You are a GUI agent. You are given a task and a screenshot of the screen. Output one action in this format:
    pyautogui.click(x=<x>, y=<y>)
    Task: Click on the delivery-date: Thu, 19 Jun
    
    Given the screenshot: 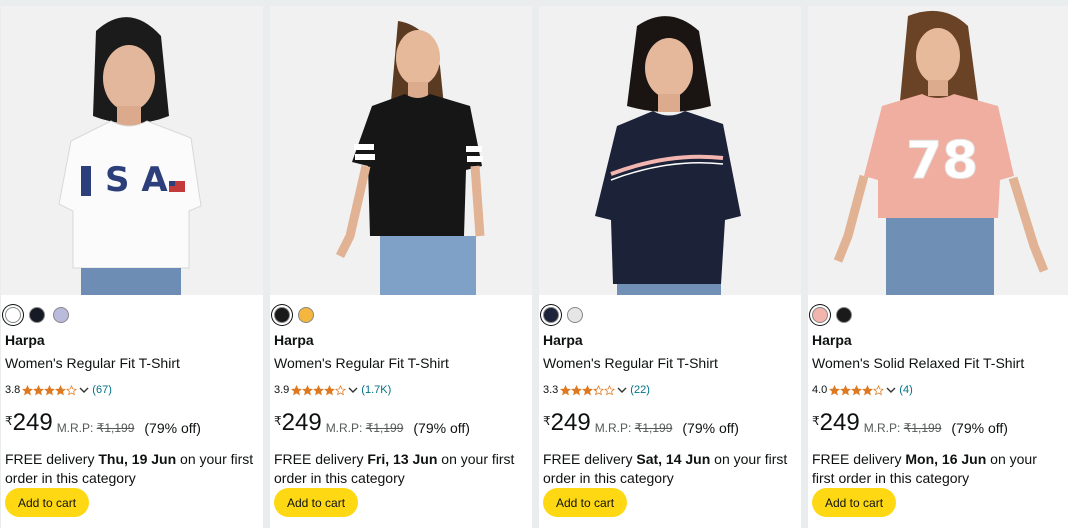 What is the action you would take?
    pyautogui.click(x=137, y=459)
    